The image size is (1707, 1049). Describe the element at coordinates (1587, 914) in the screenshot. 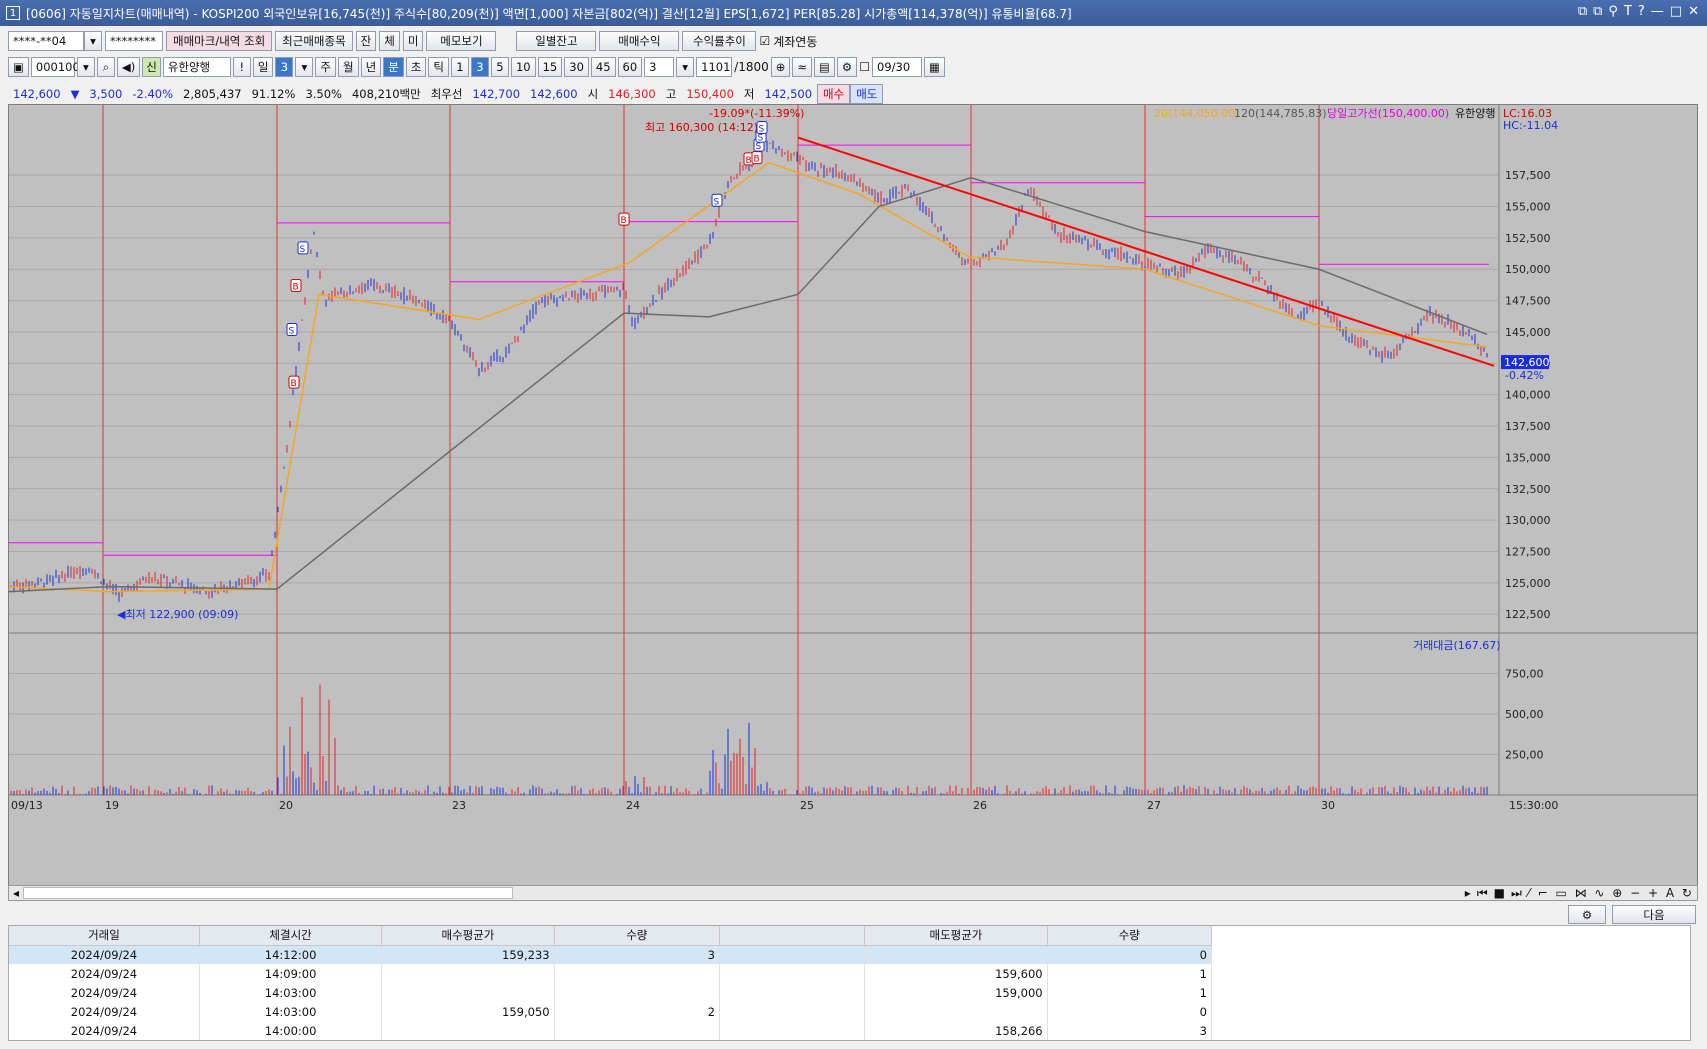

I see `grid-settings-button: ⚙` at that location.